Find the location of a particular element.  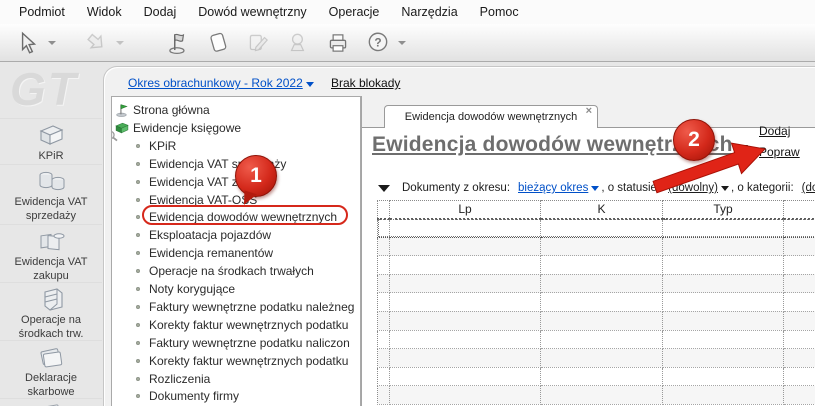

fixed-assets-cabinet-icon is located at coordinates (53, 299).